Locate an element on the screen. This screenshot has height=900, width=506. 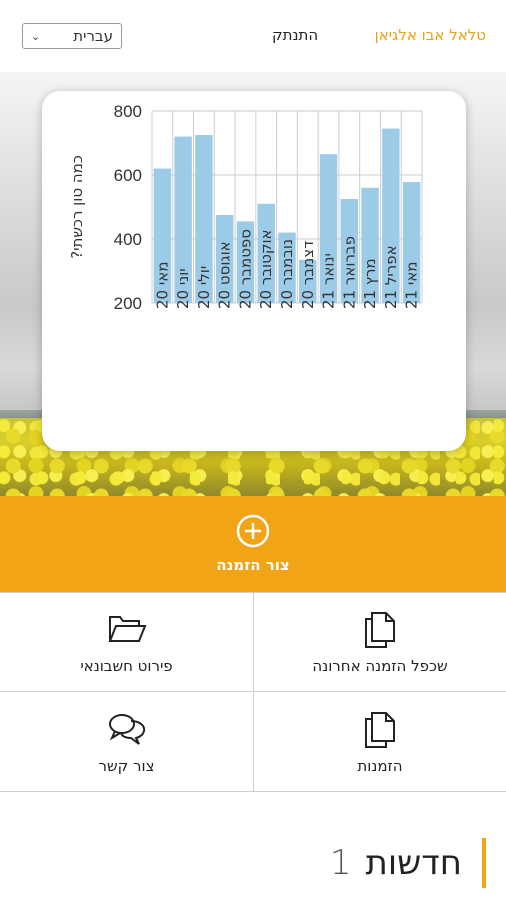
username-link: טלאל אבו אלגיאן is located at coordinates (430, 35).